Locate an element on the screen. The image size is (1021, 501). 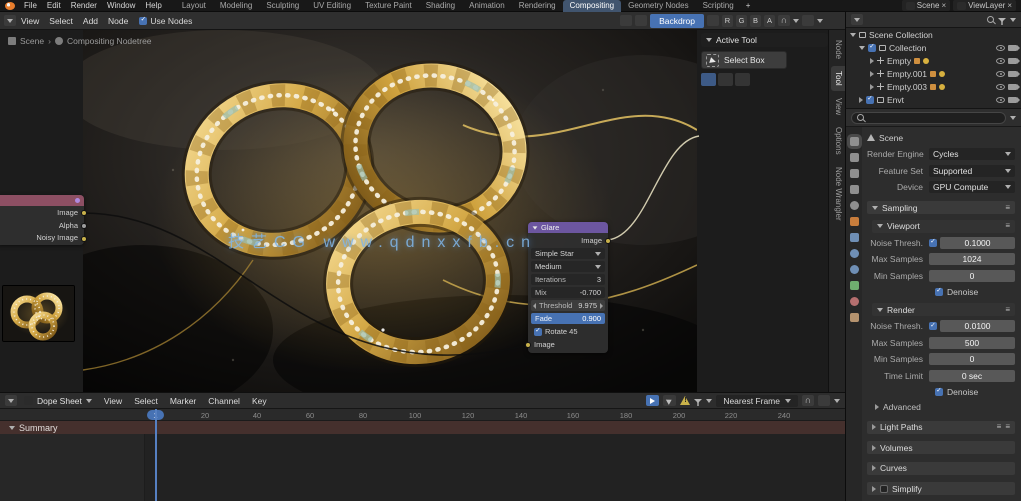
channel-a-toggle: A is located at coordinates (769, 20).